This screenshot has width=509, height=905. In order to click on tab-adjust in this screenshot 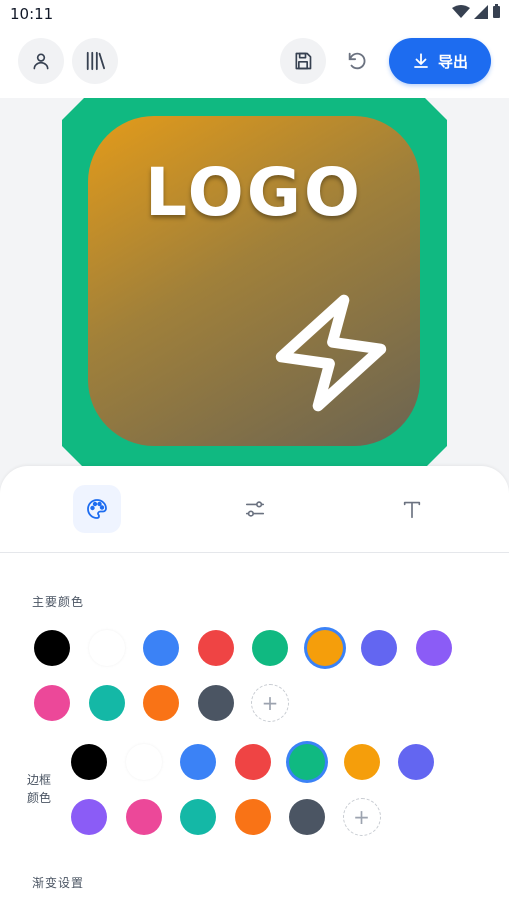, I will do `click(255, 509)`.